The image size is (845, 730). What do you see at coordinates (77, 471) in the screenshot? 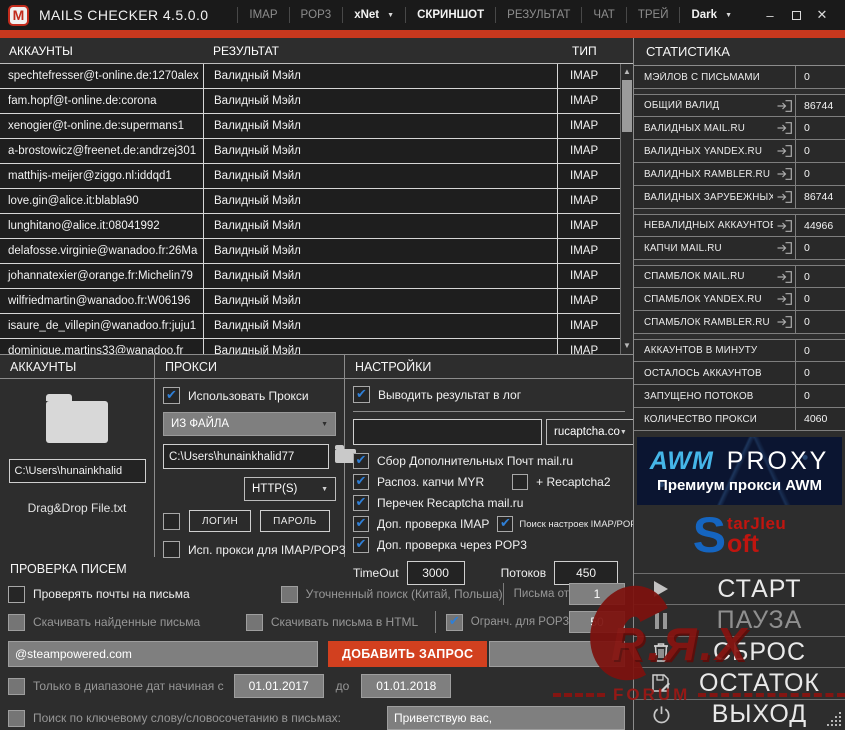
I see `accounts-path-input` at bounding box center [77, 471].